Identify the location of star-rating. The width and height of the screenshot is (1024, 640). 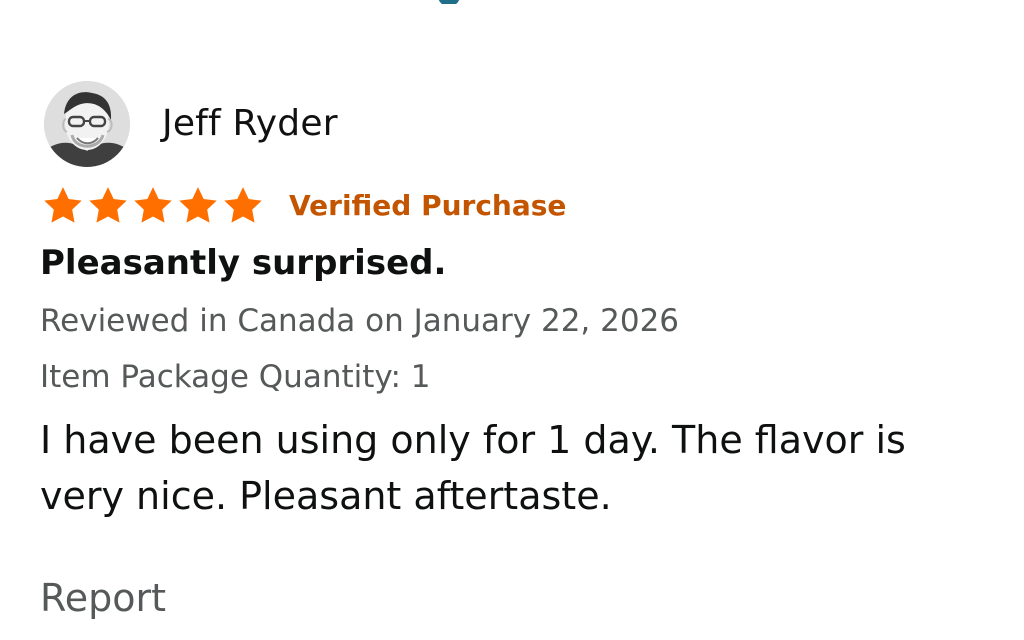
(152, 206).